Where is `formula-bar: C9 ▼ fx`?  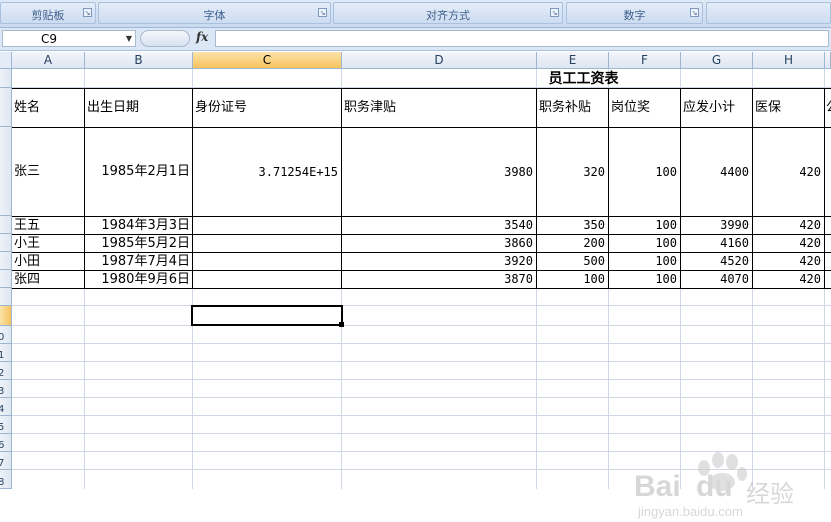 formula-bar: C9 ▼ fx is located at coordinates (415, 39).